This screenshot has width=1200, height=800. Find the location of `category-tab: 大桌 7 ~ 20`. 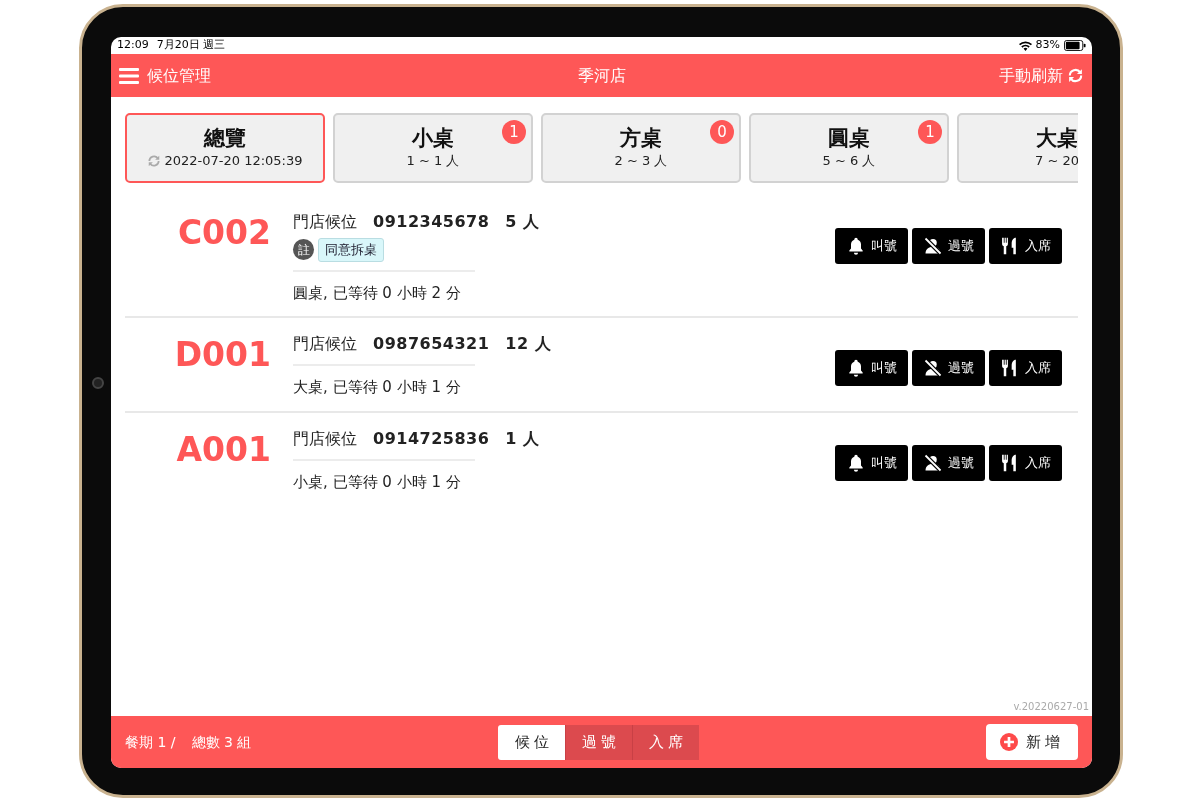

category-tab: 大桌 7 ~ 20 is located at coordinates (1017, 148).